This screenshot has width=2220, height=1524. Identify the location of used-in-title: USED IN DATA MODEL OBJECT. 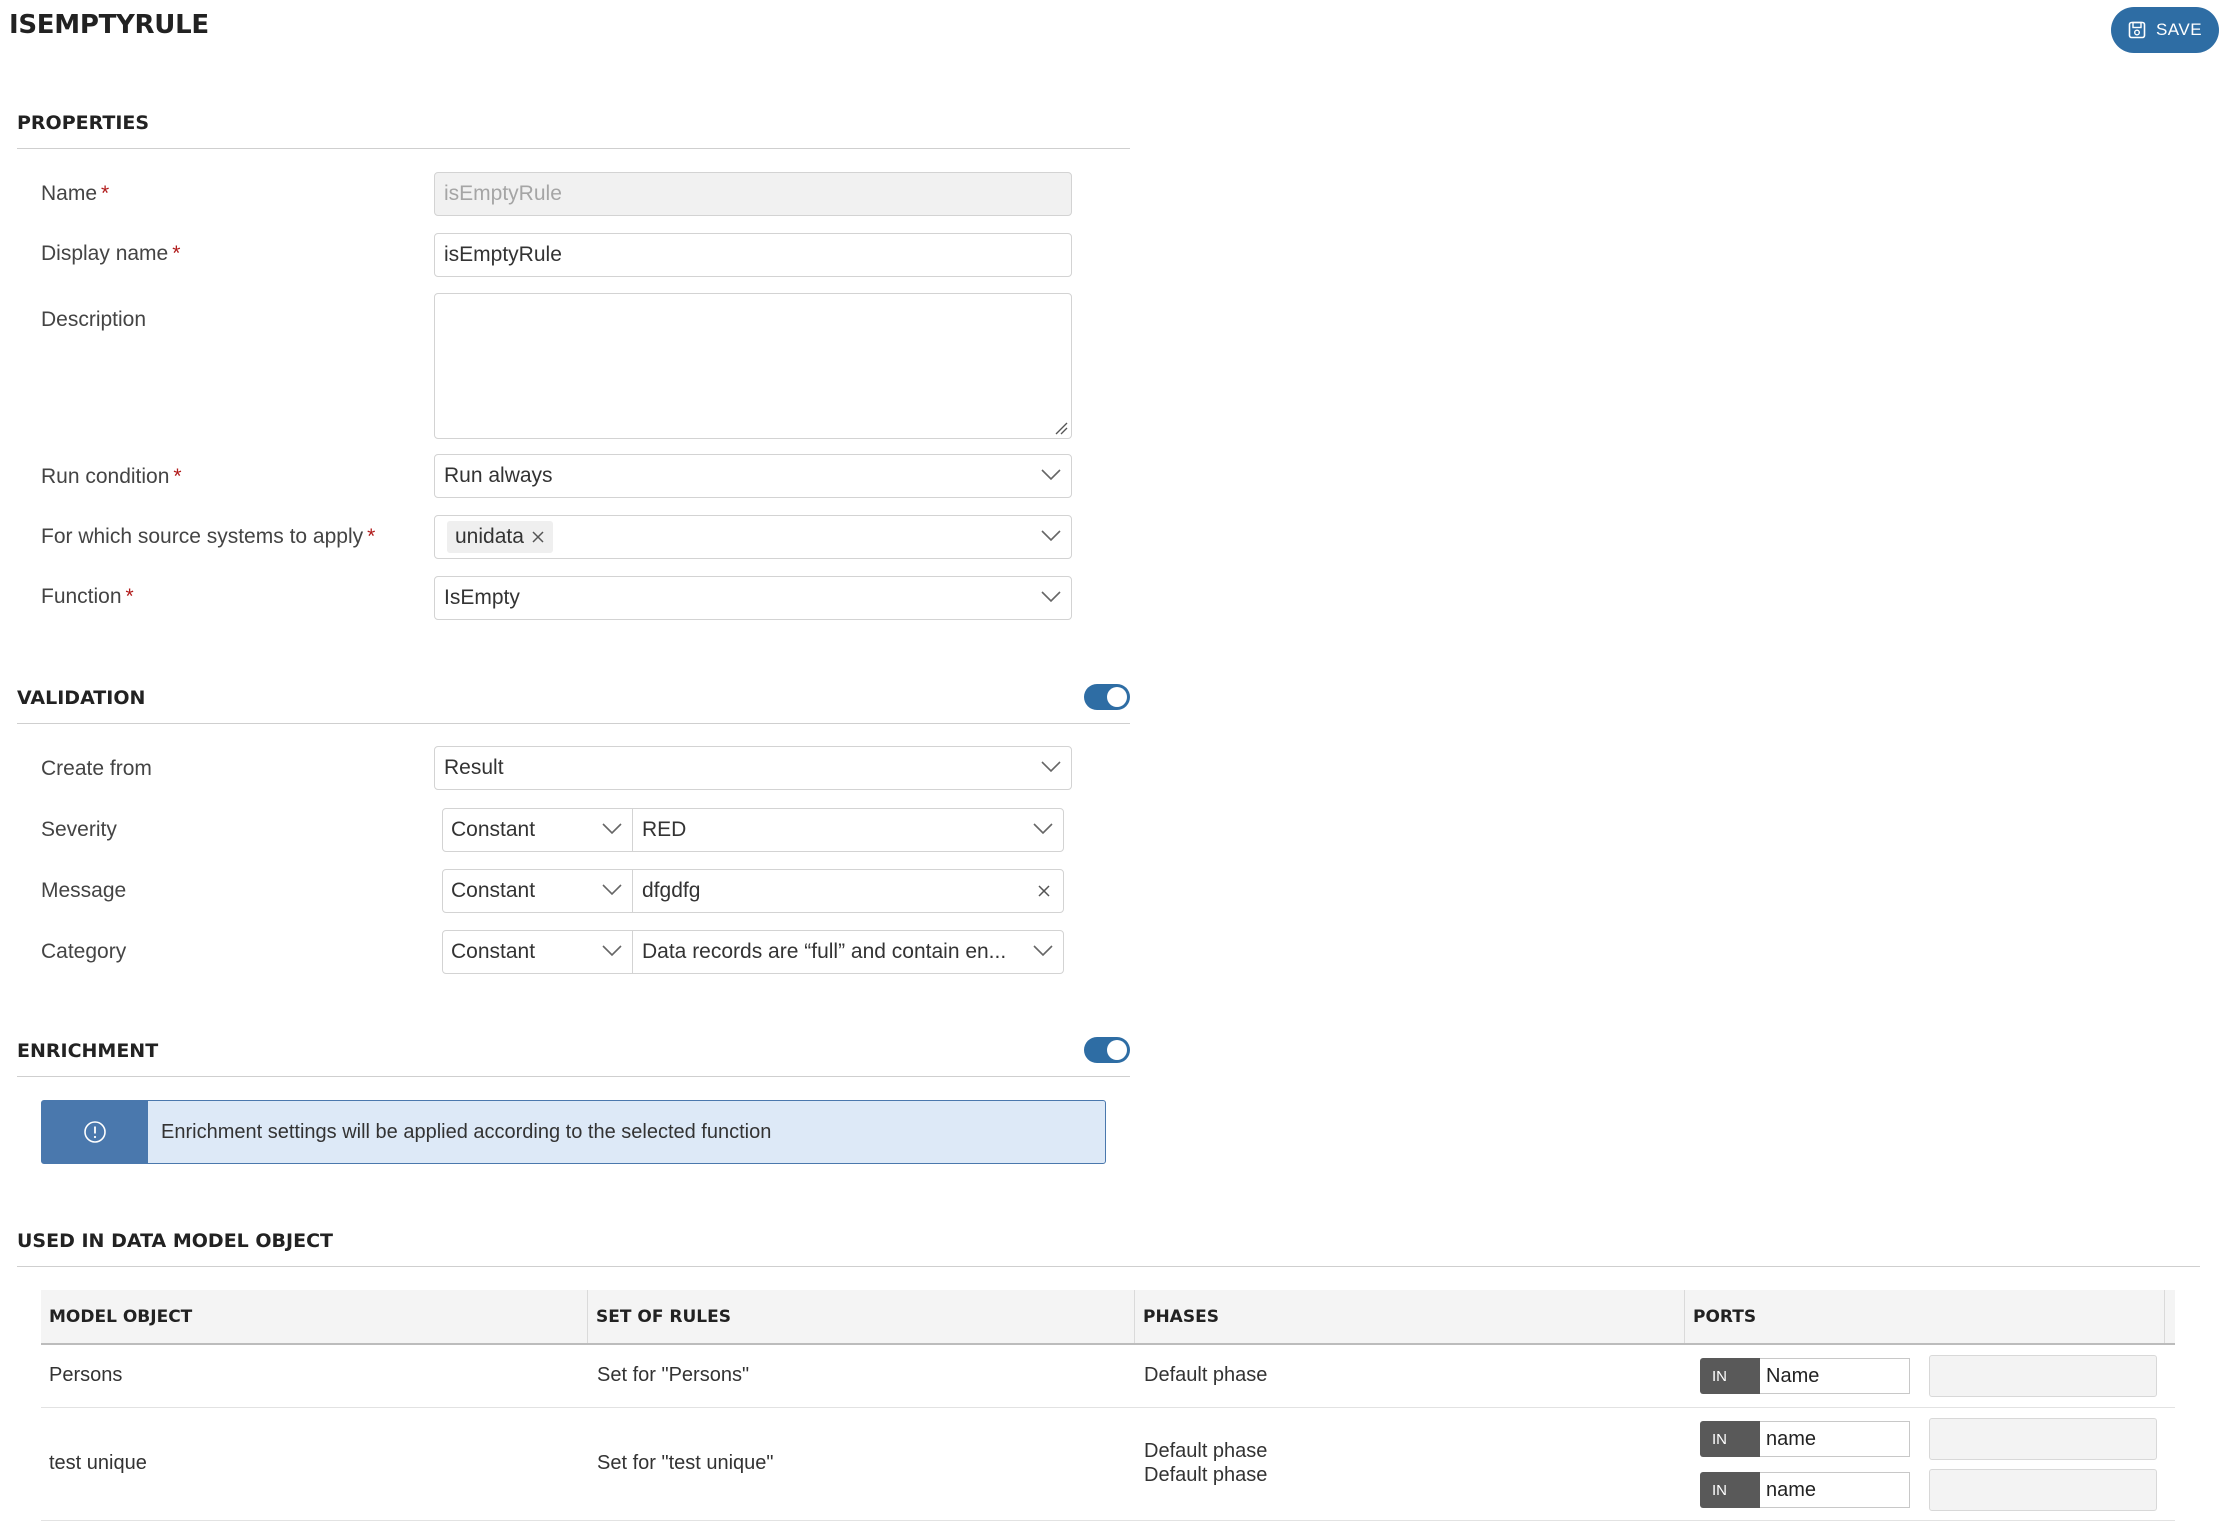
(175, 1241).